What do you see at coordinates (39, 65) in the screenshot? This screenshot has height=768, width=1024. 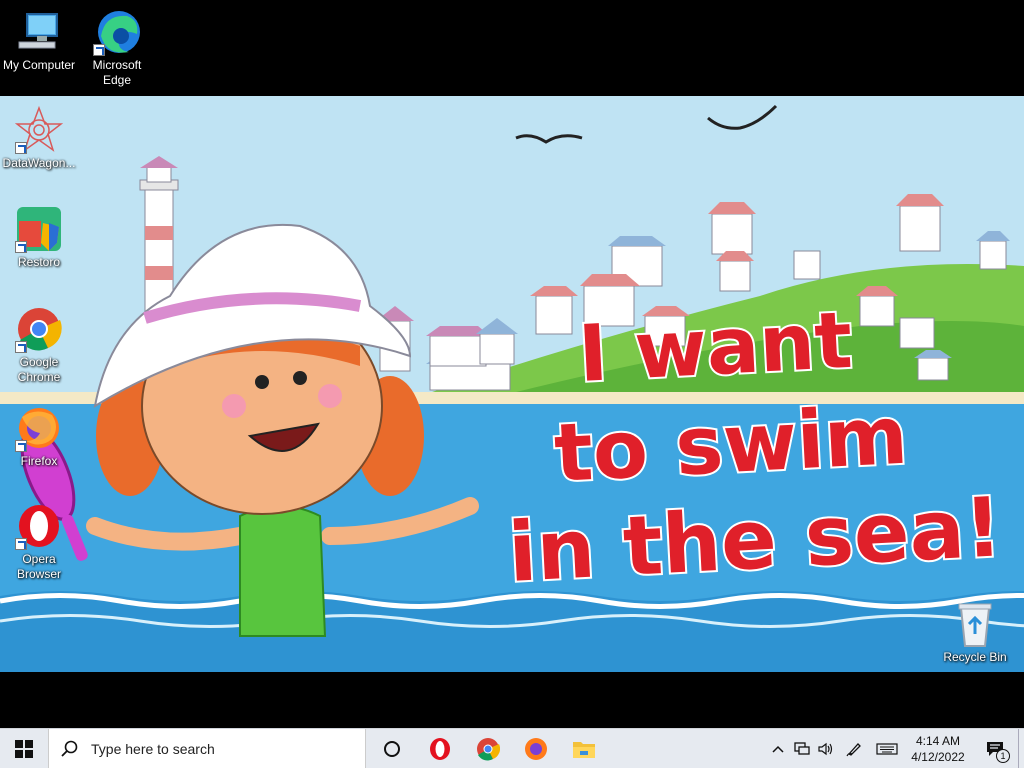 I see `desktop-icon-label: My Computer` at bounding box center [39, 65].